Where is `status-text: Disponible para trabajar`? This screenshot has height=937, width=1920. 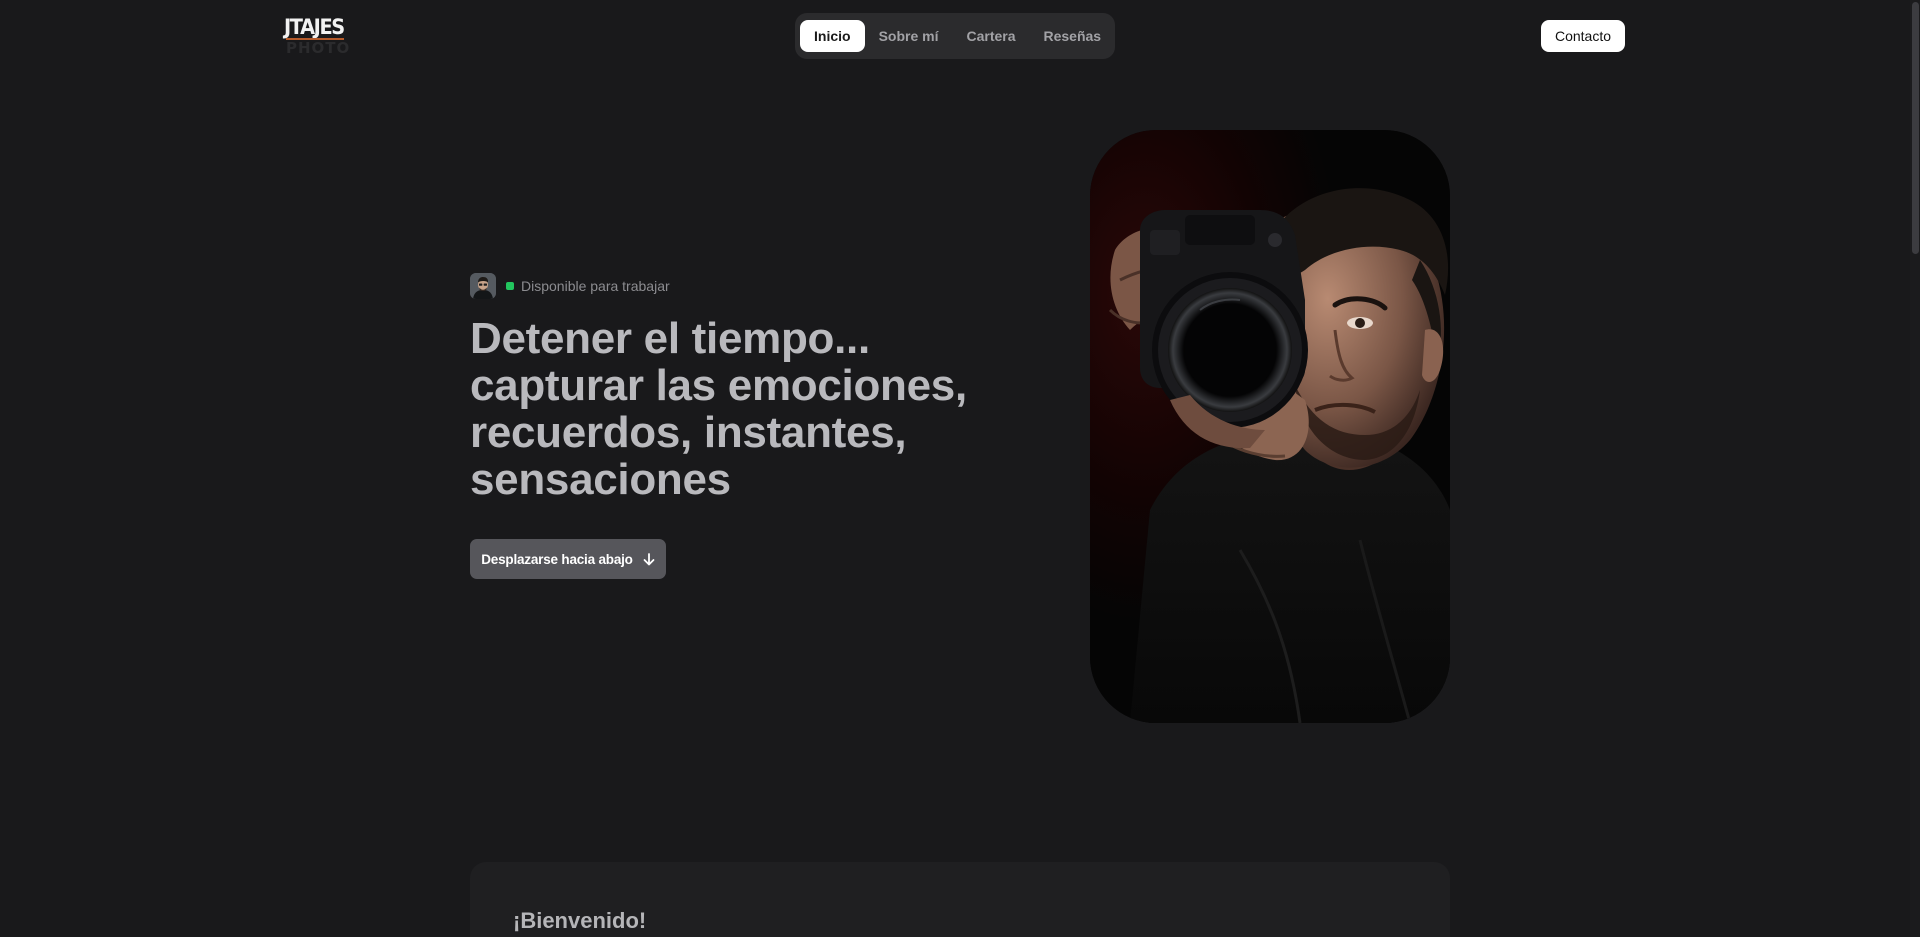
status-text: Disponible para trabajar is located at coordinates (595, 286).